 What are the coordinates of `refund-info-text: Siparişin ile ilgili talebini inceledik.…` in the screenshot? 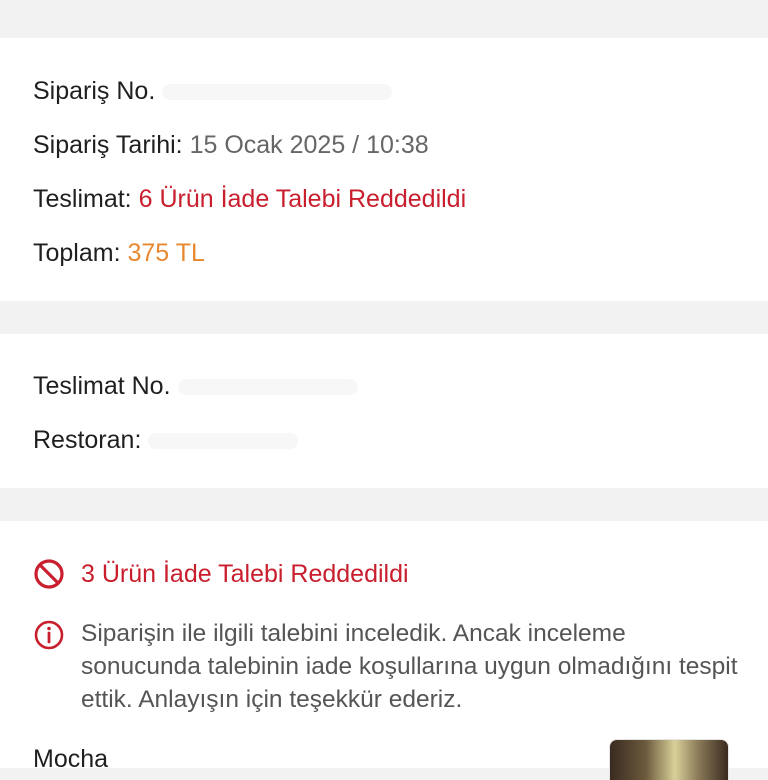 It's located at (409, 666).